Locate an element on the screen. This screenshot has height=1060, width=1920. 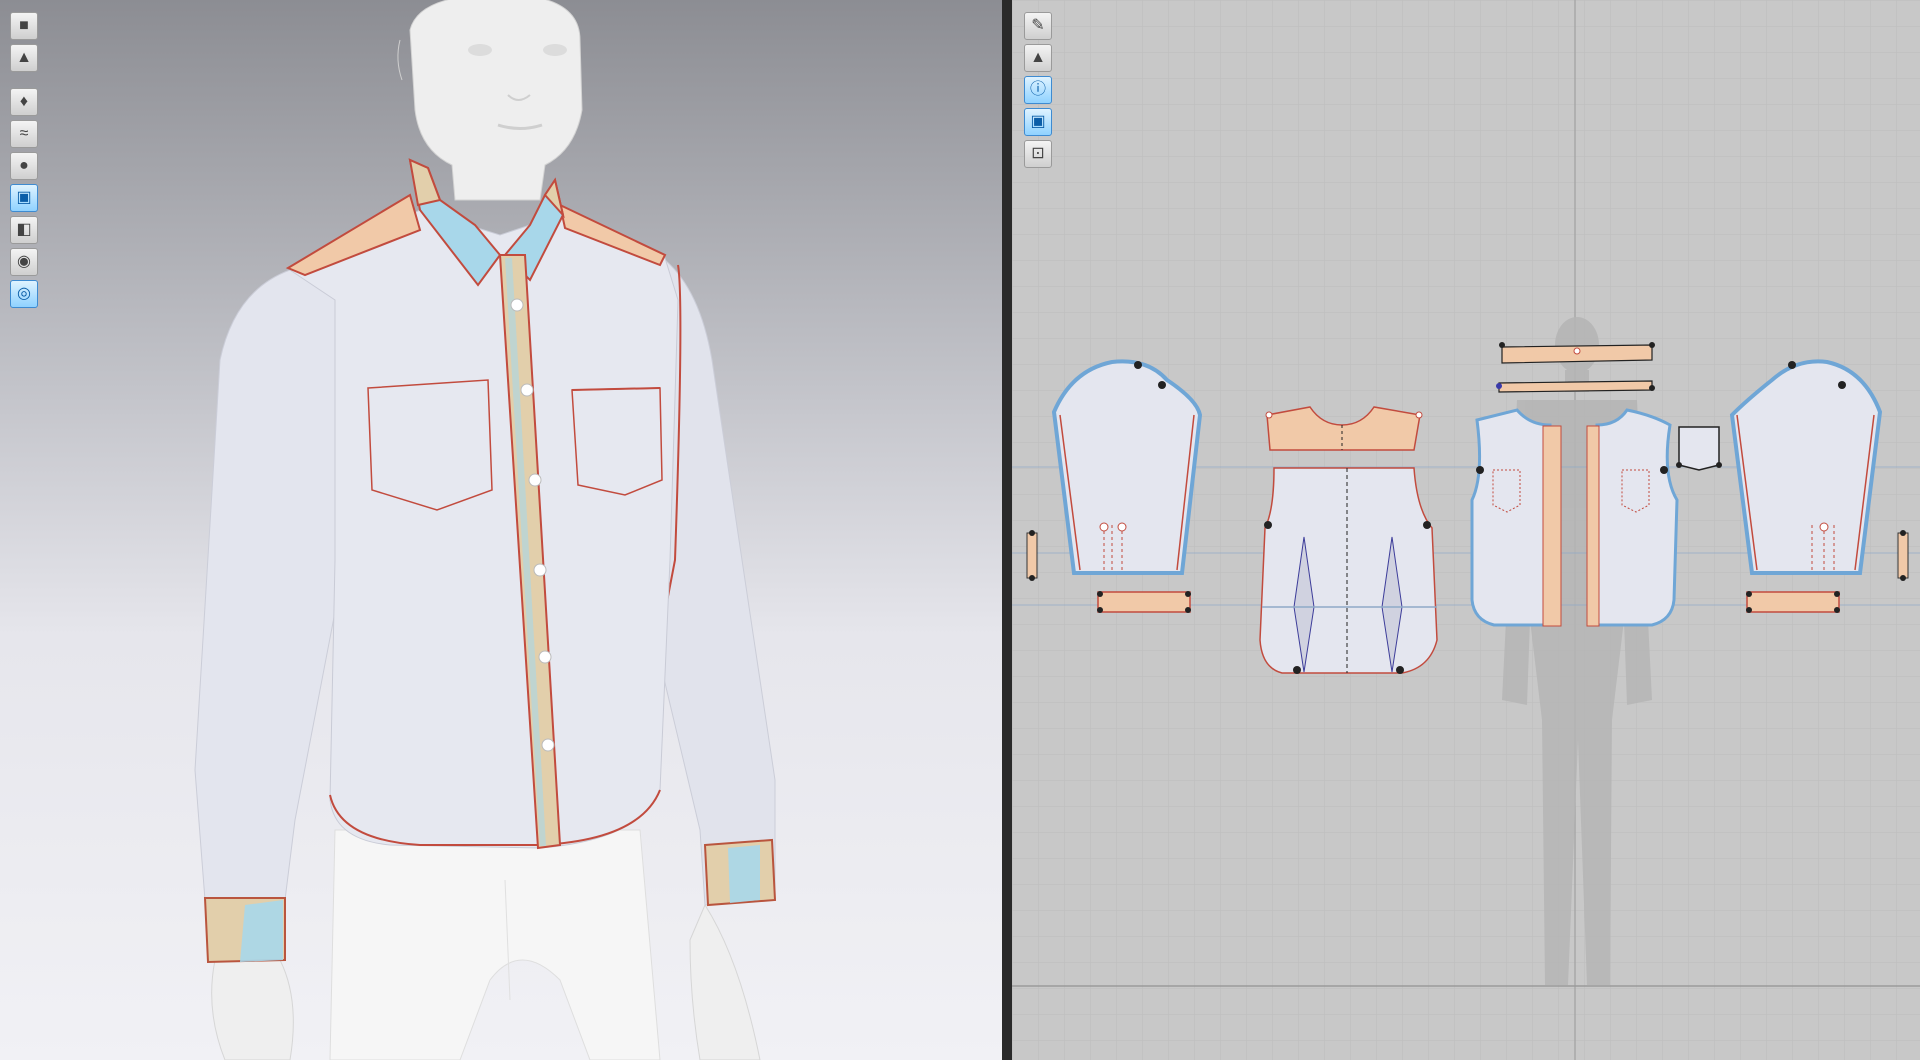
avatar-shirt-icon: ♦ is located at coordinates (24, 102).